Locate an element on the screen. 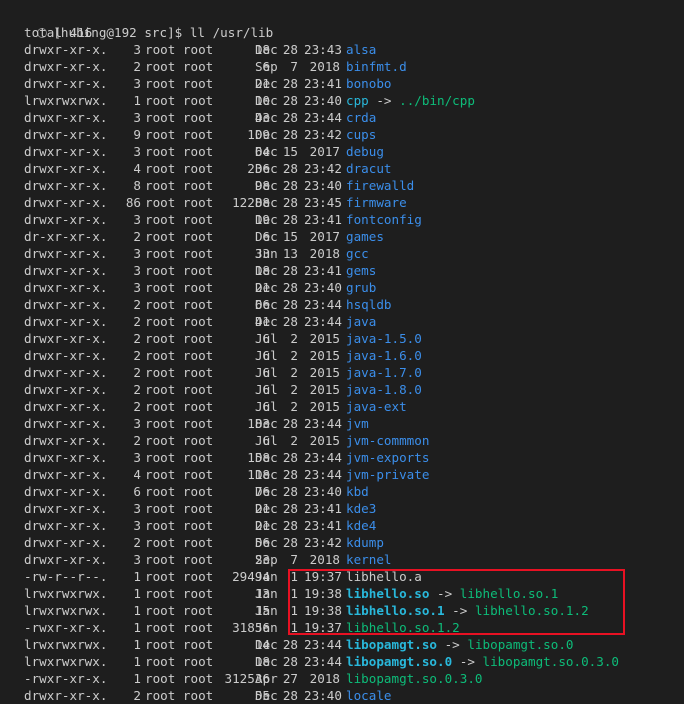 The height and width of the screenshot is (704, 684). file-name: fontconfig is located at coordinates (384, 219).